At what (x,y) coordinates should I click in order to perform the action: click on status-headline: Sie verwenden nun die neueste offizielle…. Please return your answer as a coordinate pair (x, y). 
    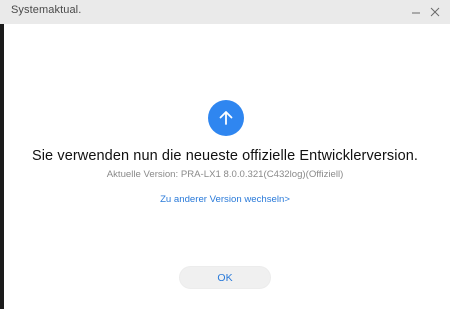
    Looking at the image, I should click on (225, 156).